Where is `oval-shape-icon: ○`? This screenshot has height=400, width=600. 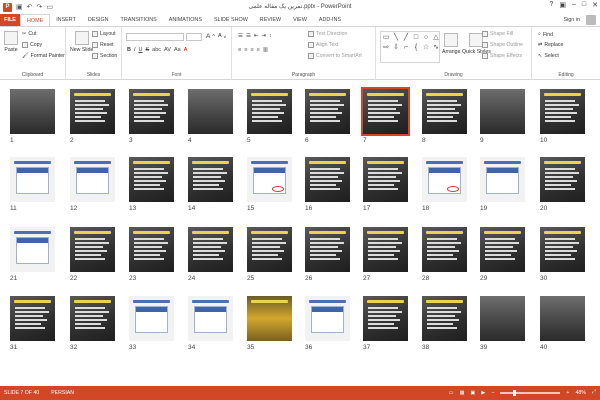
oval-shape-icon: ○ is located at coordinates (426, 37).